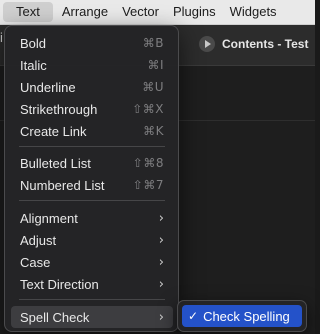 The image size is (320, 334). I want to click on menu-item-label: Alignment, so click(49, 218).